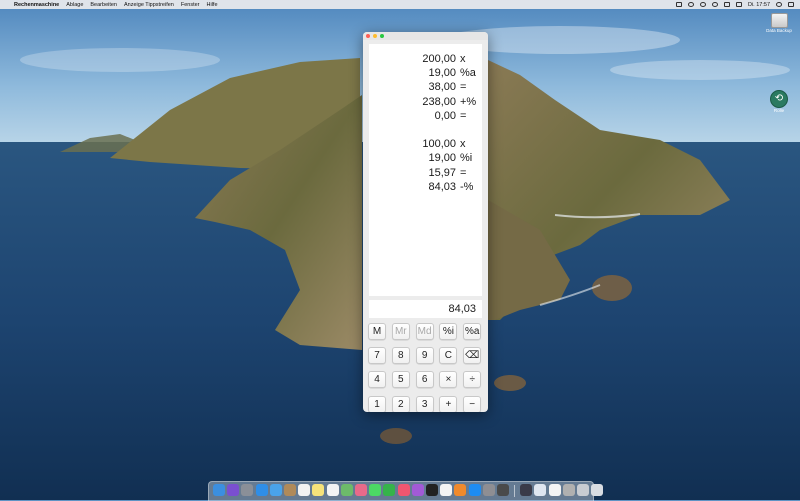 The image size is (800, 501). I want to click on dock-finder-icon, so click(219, 490).